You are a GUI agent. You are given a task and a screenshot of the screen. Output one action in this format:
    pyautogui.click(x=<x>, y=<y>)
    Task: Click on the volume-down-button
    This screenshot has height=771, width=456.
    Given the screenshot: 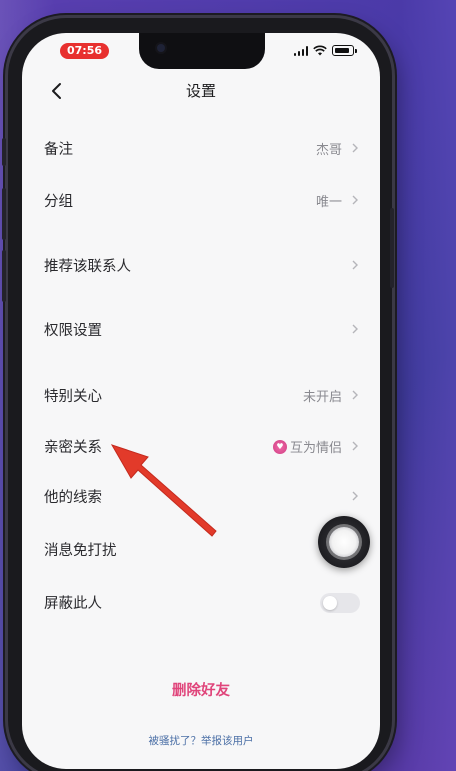 What is the action you would take?
    pyautogui.click(x=4, y=276)
    